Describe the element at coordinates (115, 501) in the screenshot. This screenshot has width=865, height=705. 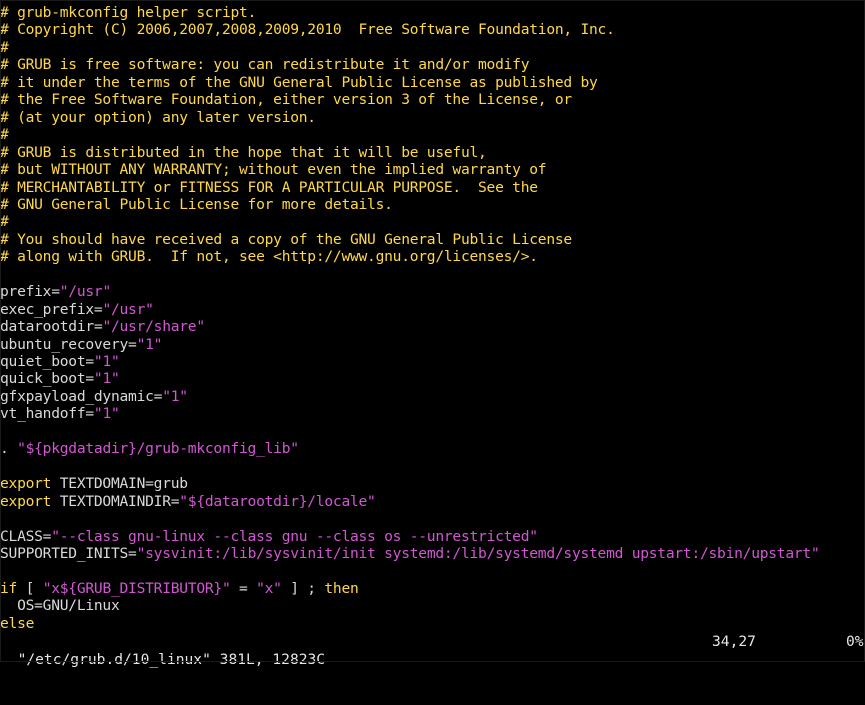
I see `code-text: TEXTDOMAINDIR=` at that location.